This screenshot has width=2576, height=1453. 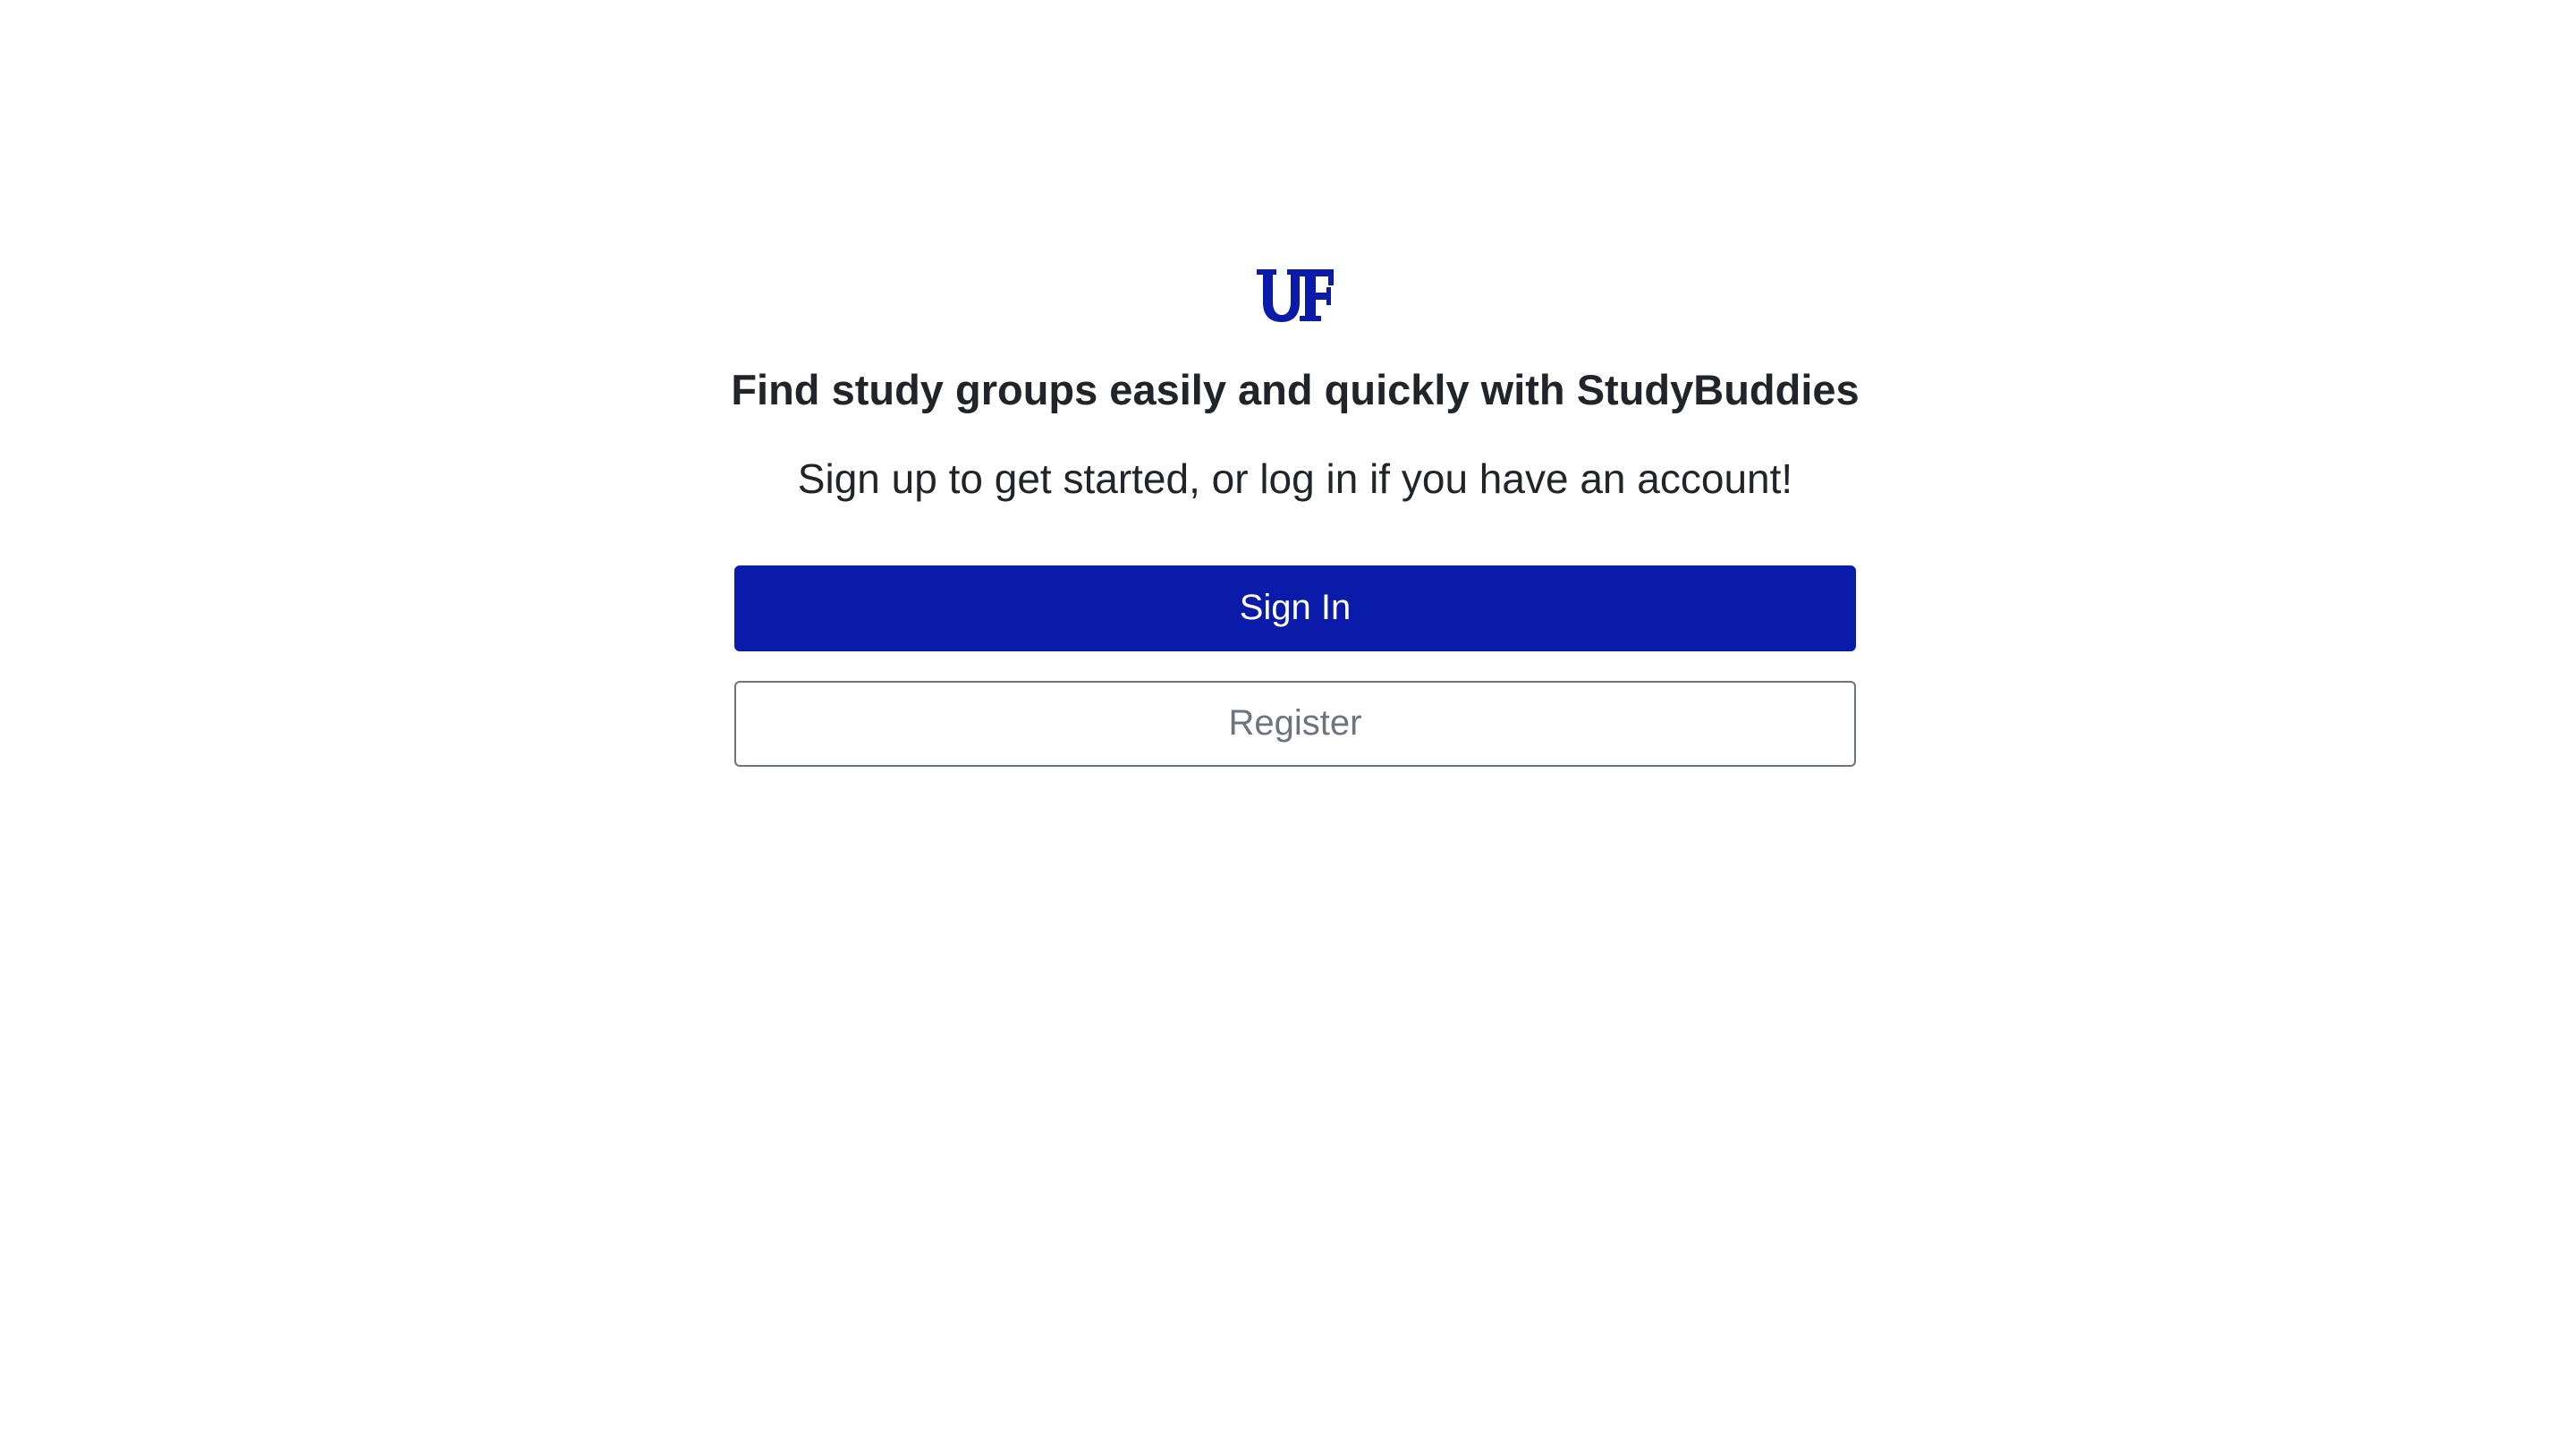 What do you see at coordinates (1295, 723) in the screenshot?
I see `register-button: Register` at bounding box center [1295, 723].